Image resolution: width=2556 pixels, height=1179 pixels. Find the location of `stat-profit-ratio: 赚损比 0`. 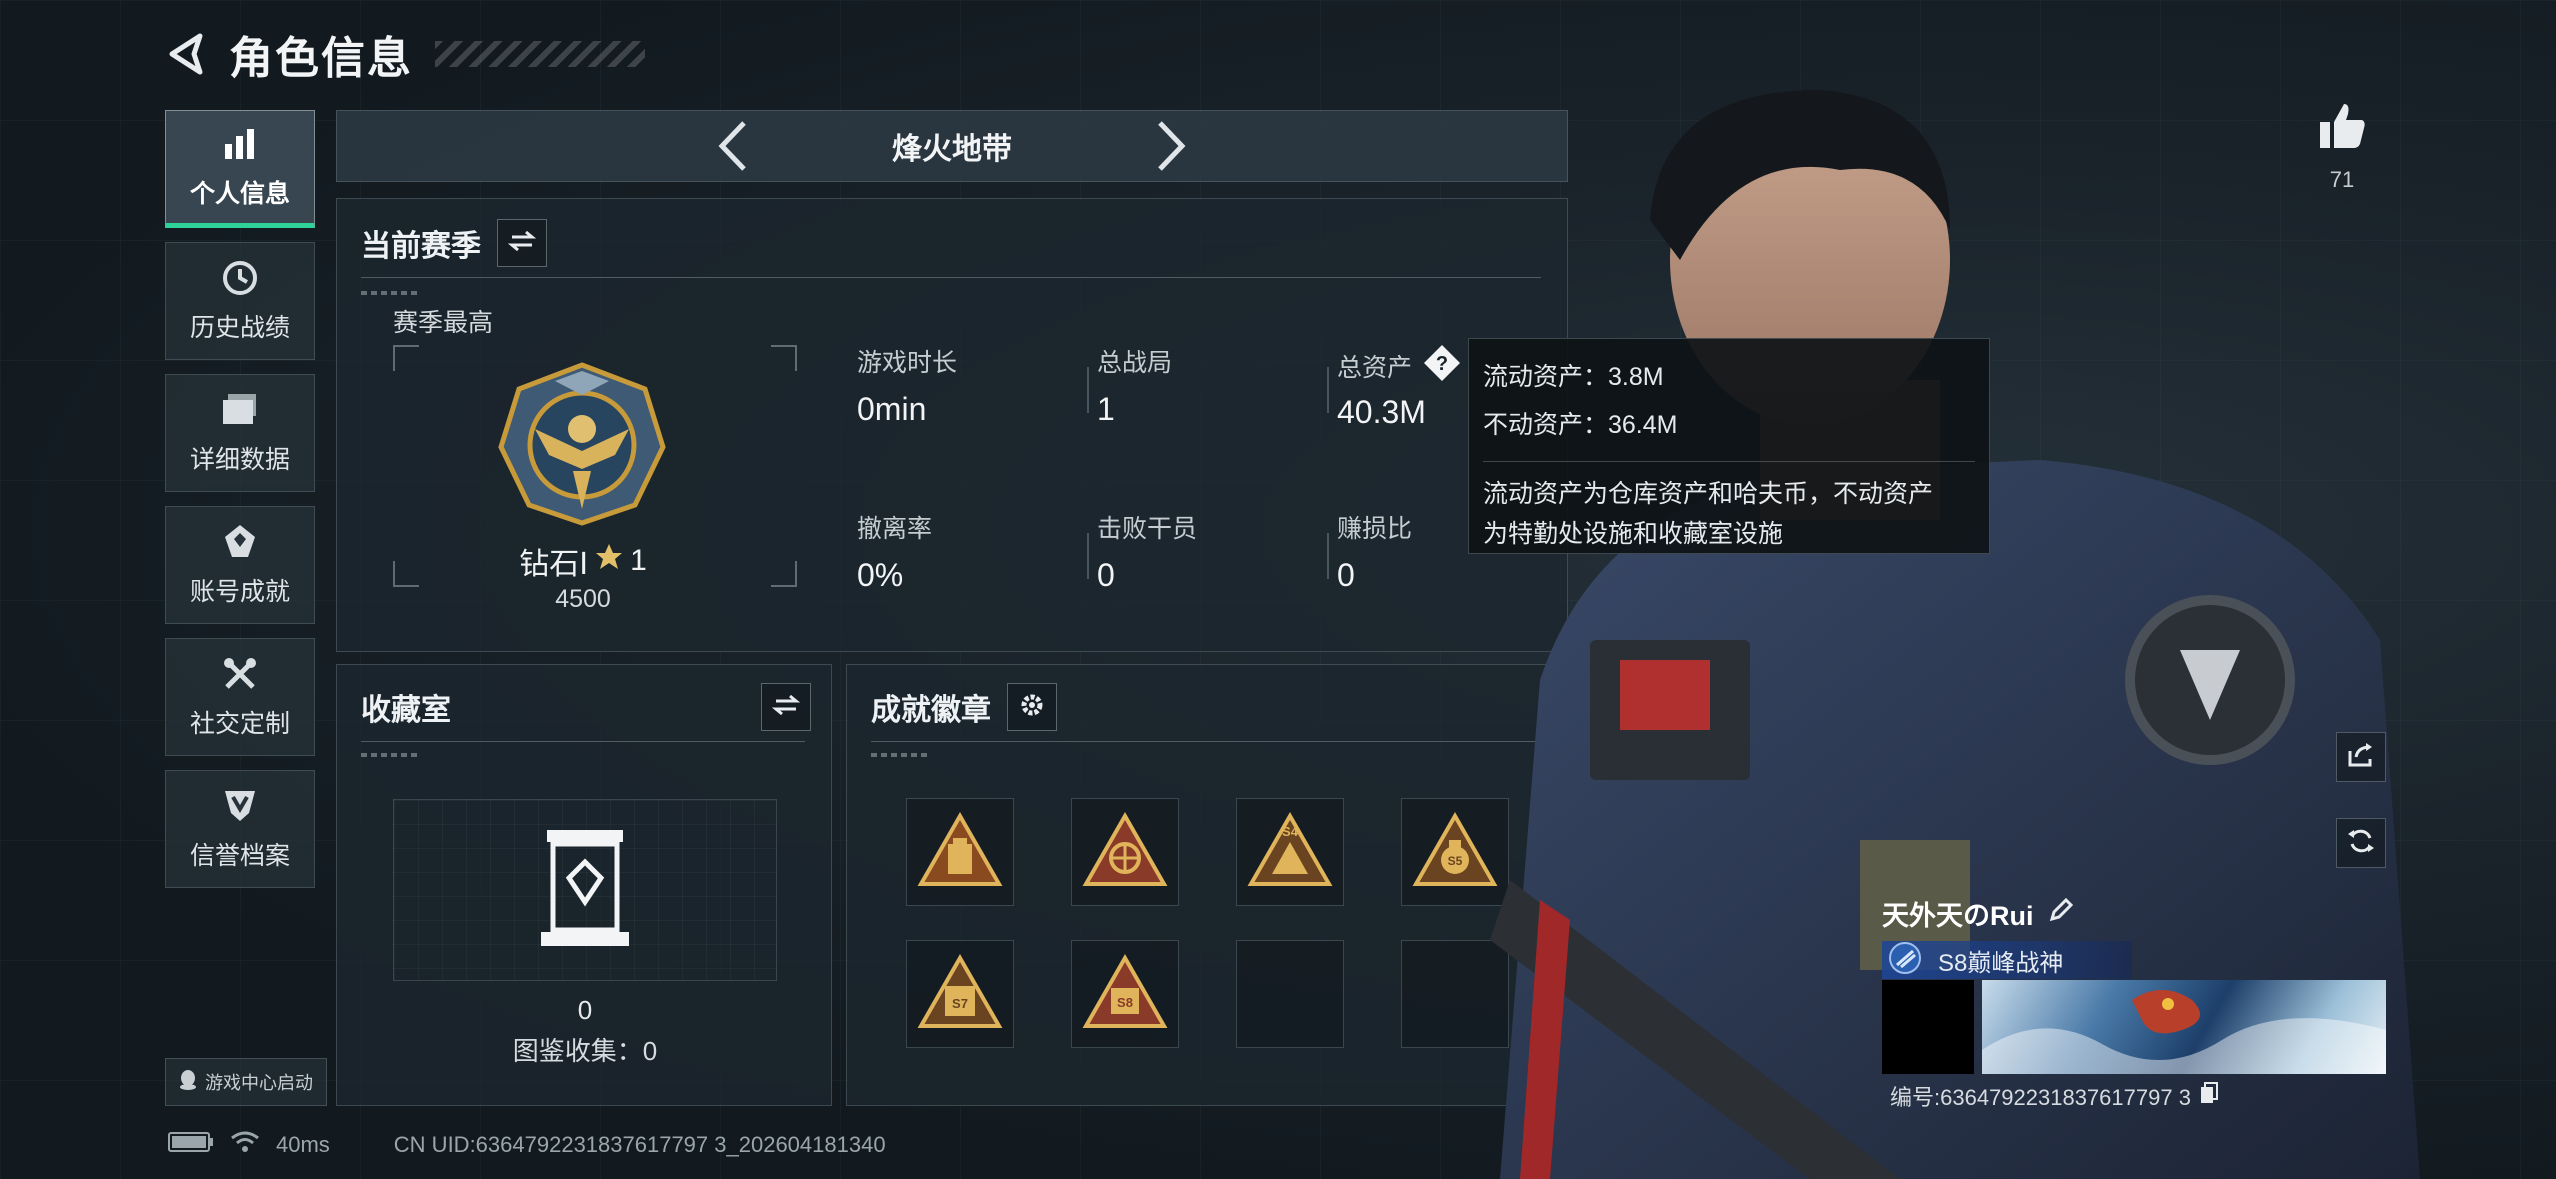

stat-profit-ratio: 赚损比 0 is located at coordinates (1373, 551).